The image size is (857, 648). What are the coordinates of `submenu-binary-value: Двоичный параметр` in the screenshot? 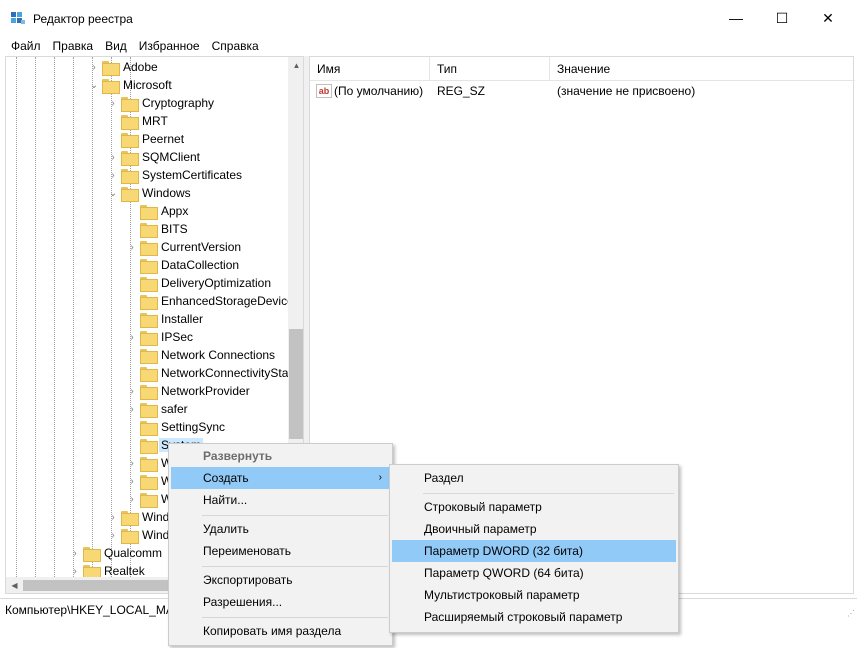 It's located at (534, 529).